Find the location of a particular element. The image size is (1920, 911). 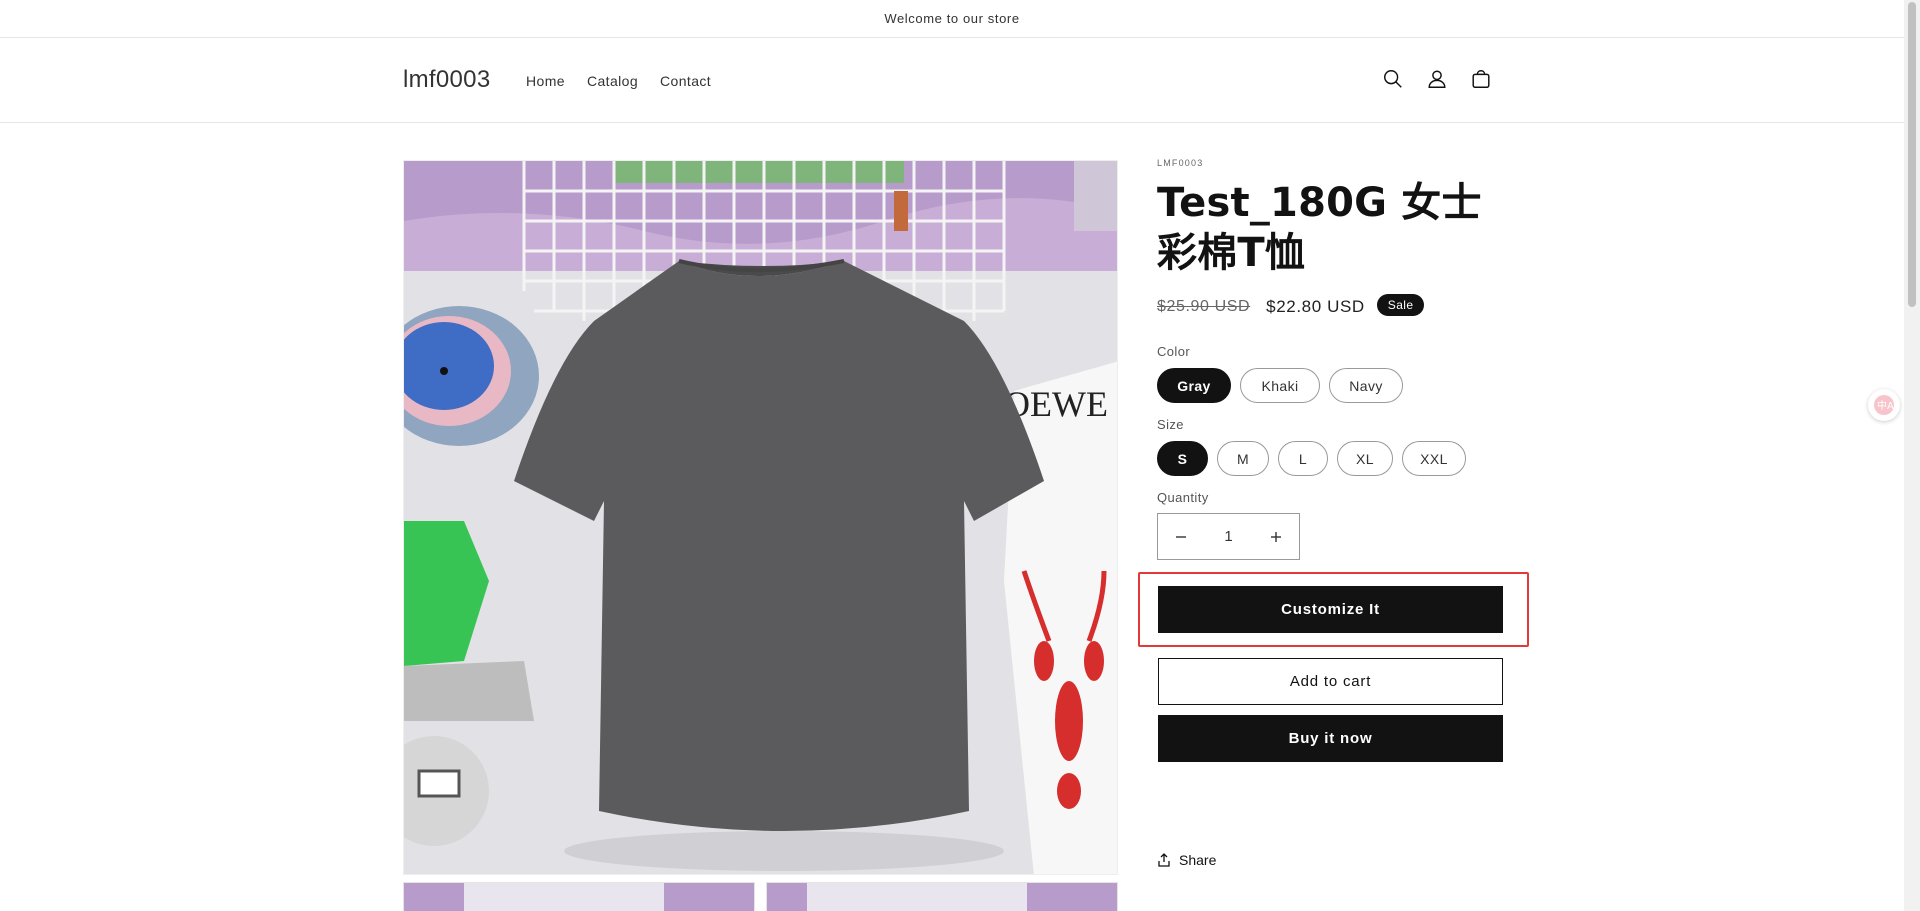

announcement-text: Welcome to our store is located at coordinates (952, 18).